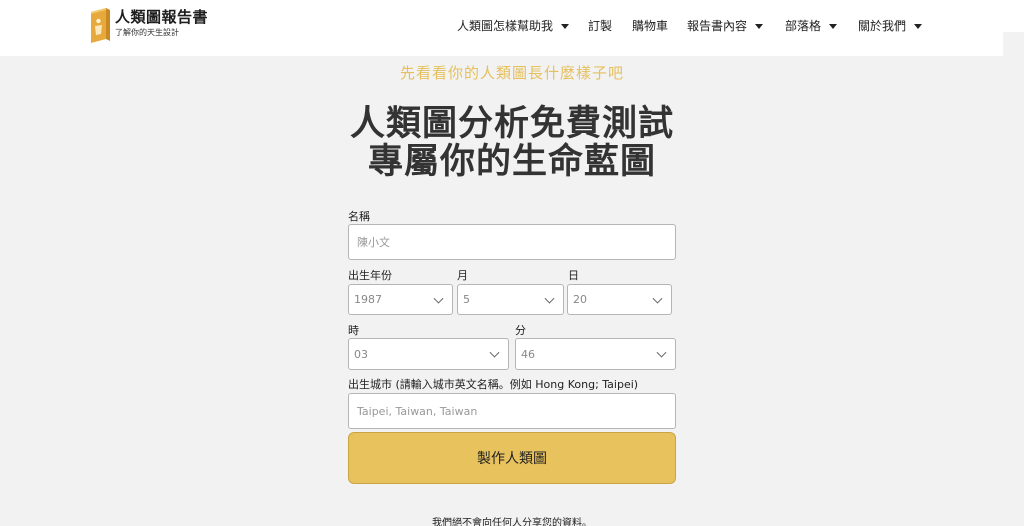  I want to click on hero-title-line-2: 專屬你的生命藍圖, so click(511, 162).